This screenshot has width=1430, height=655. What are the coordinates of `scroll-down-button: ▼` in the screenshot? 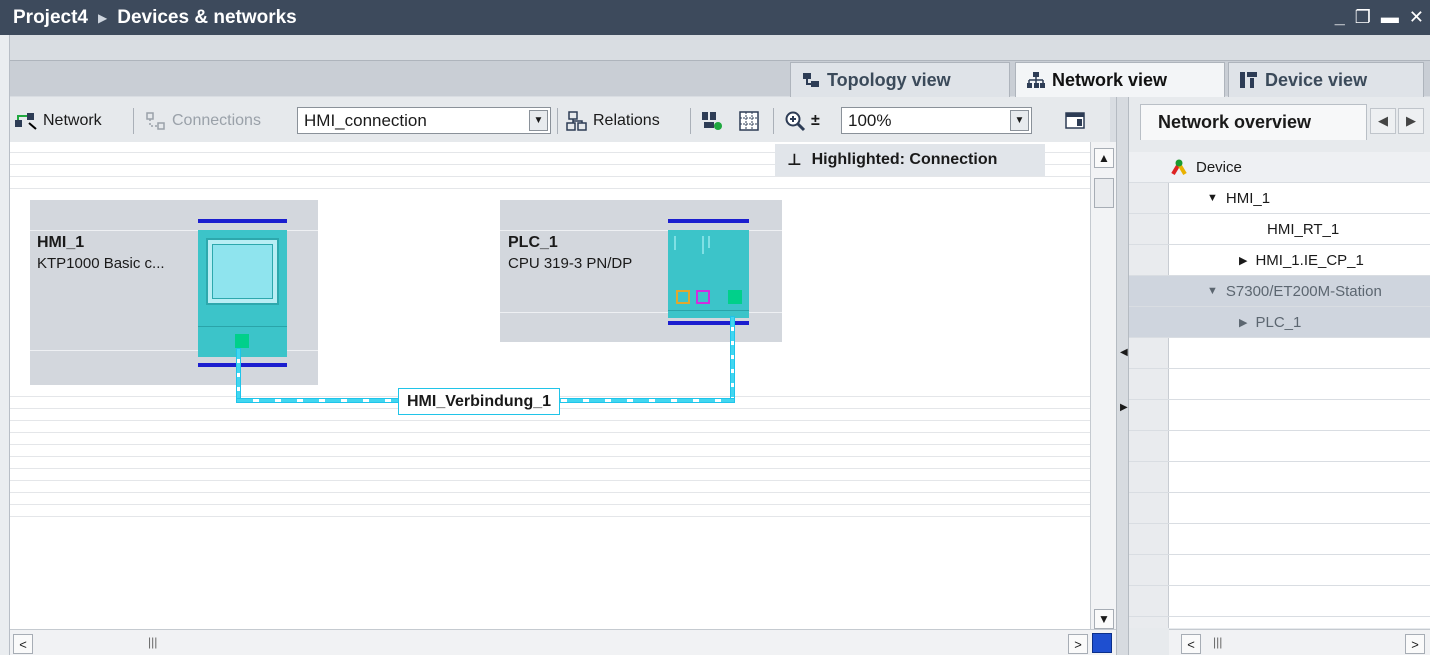 It's located at (1104, 619).